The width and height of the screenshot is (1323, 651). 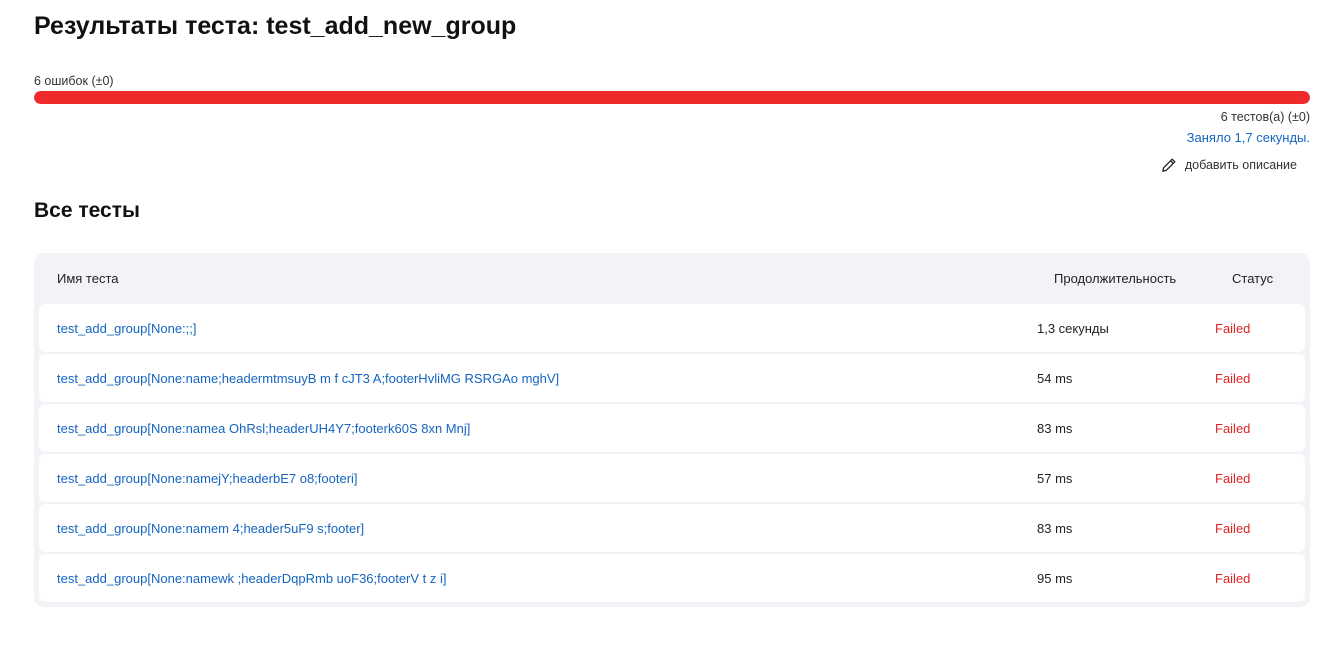 What do you see at coordinates (1248, 137) in the screenshot?
I see `duration-link: Заняло 1,7 секунды.` at bounding box center [1248, 137].